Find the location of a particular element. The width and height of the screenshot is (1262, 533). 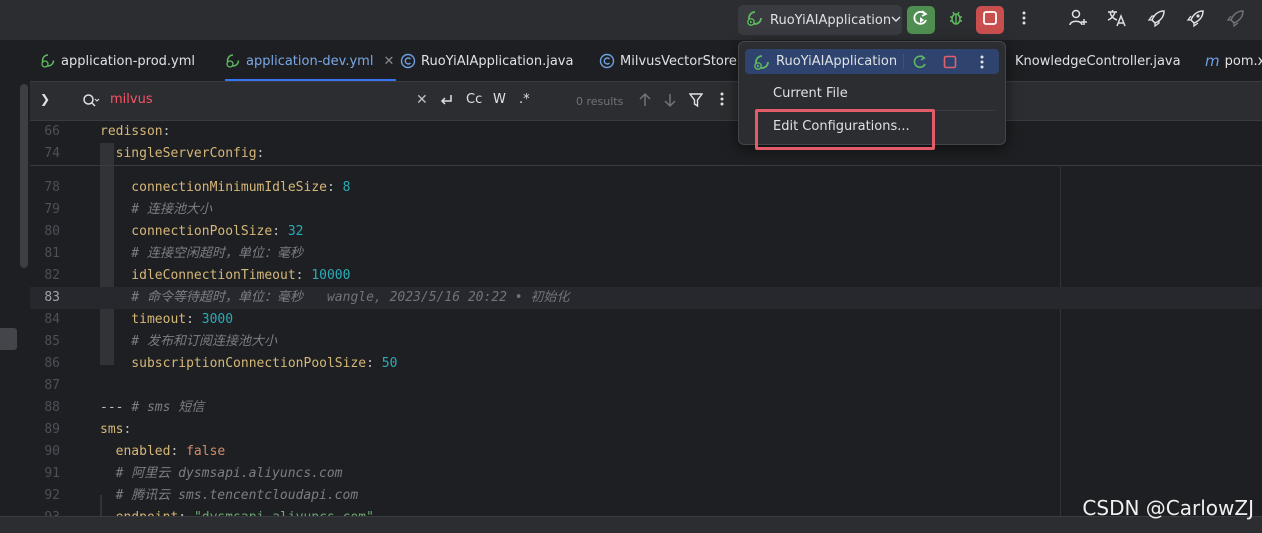

debug-button is located at coordinates (956, 20).